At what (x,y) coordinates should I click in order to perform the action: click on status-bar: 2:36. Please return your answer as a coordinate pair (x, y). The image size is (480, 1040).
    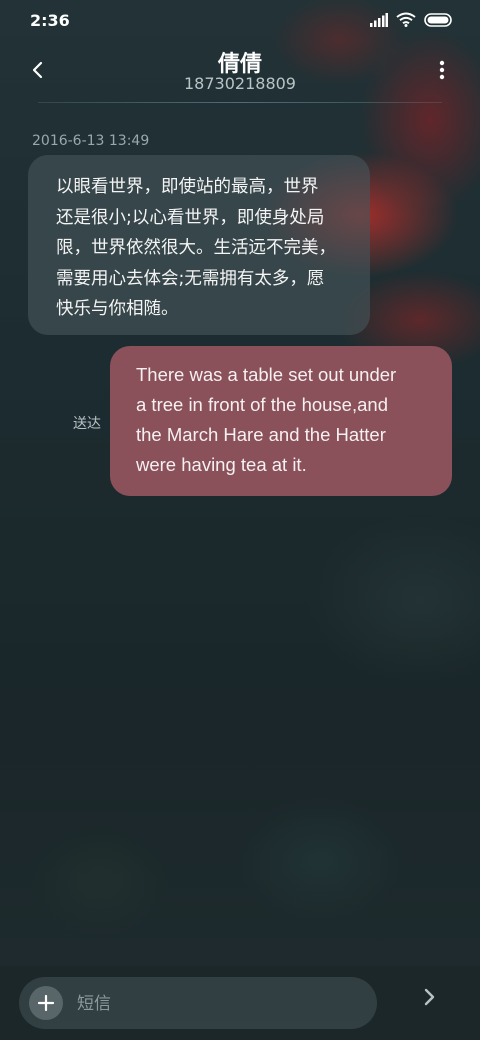
    Looking at the image, I should click on (240, 20).